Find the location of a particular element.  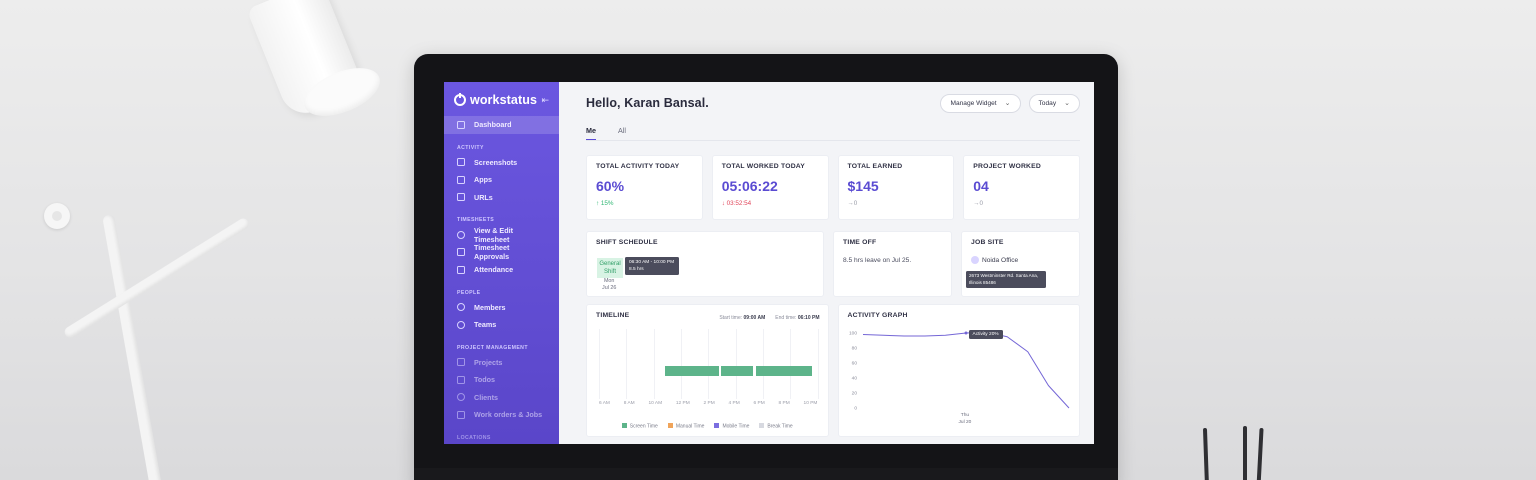

sidebar-section-activity: ACTIVITY is located at coordinates (470, 147).